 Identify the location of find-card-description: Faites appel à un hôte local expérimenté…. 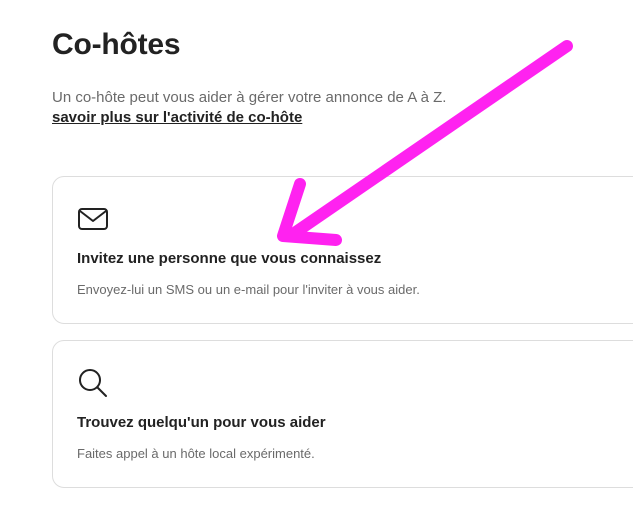
(196, 453).